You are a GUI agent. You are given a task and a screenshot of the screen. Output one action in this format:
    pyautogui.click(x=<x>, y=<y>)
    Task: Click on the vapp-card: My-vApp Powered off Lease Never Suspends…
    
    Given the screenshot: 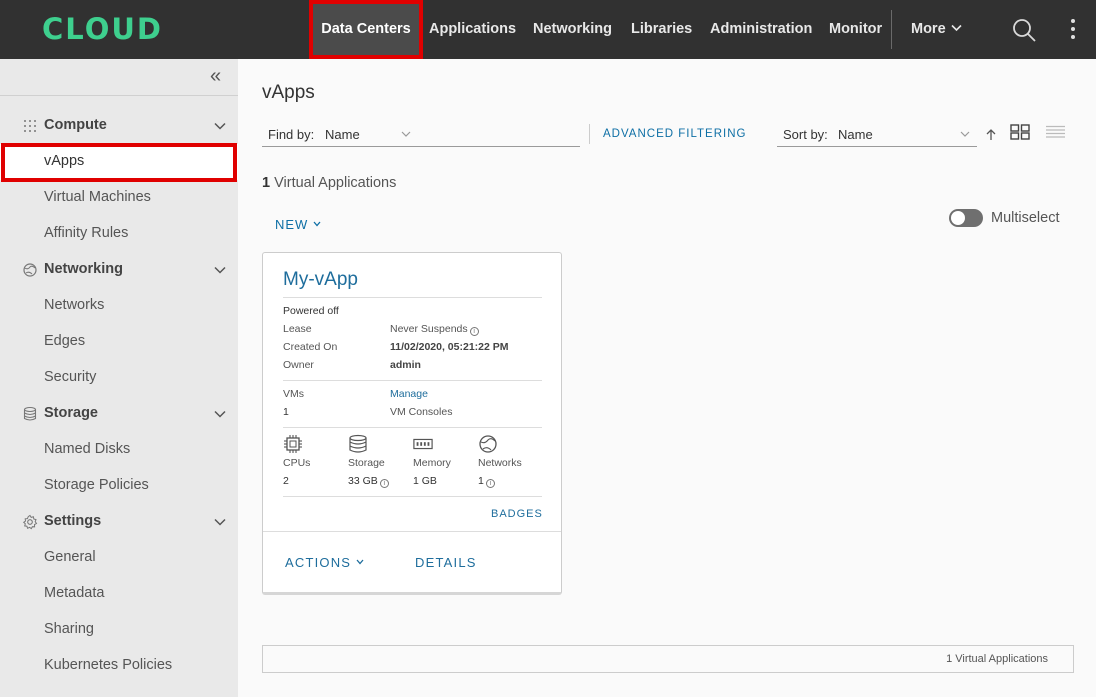 What is the action you would take?
    pyautogui.click(x=412, y=423)
    